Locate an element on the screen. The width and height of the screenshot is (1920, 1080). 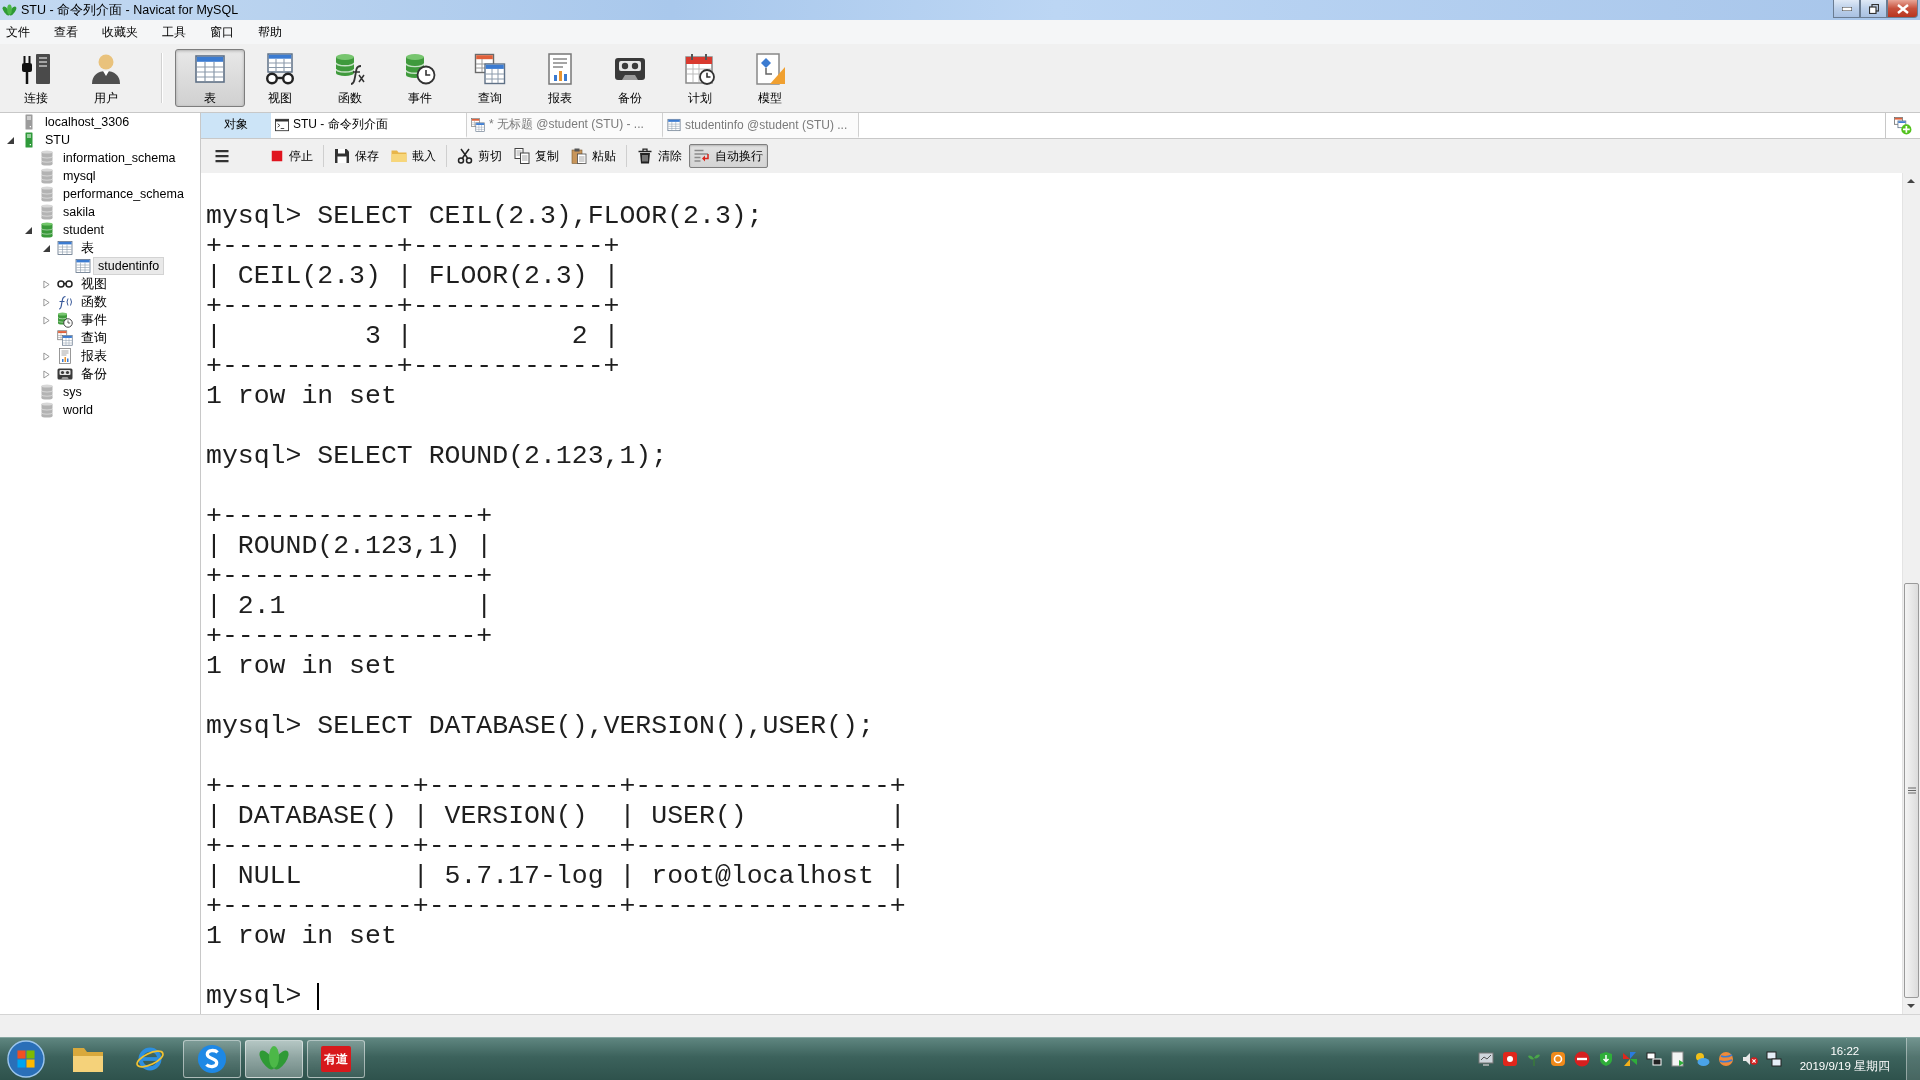
menu-item: 文件 is located at coordinates (18, 32).